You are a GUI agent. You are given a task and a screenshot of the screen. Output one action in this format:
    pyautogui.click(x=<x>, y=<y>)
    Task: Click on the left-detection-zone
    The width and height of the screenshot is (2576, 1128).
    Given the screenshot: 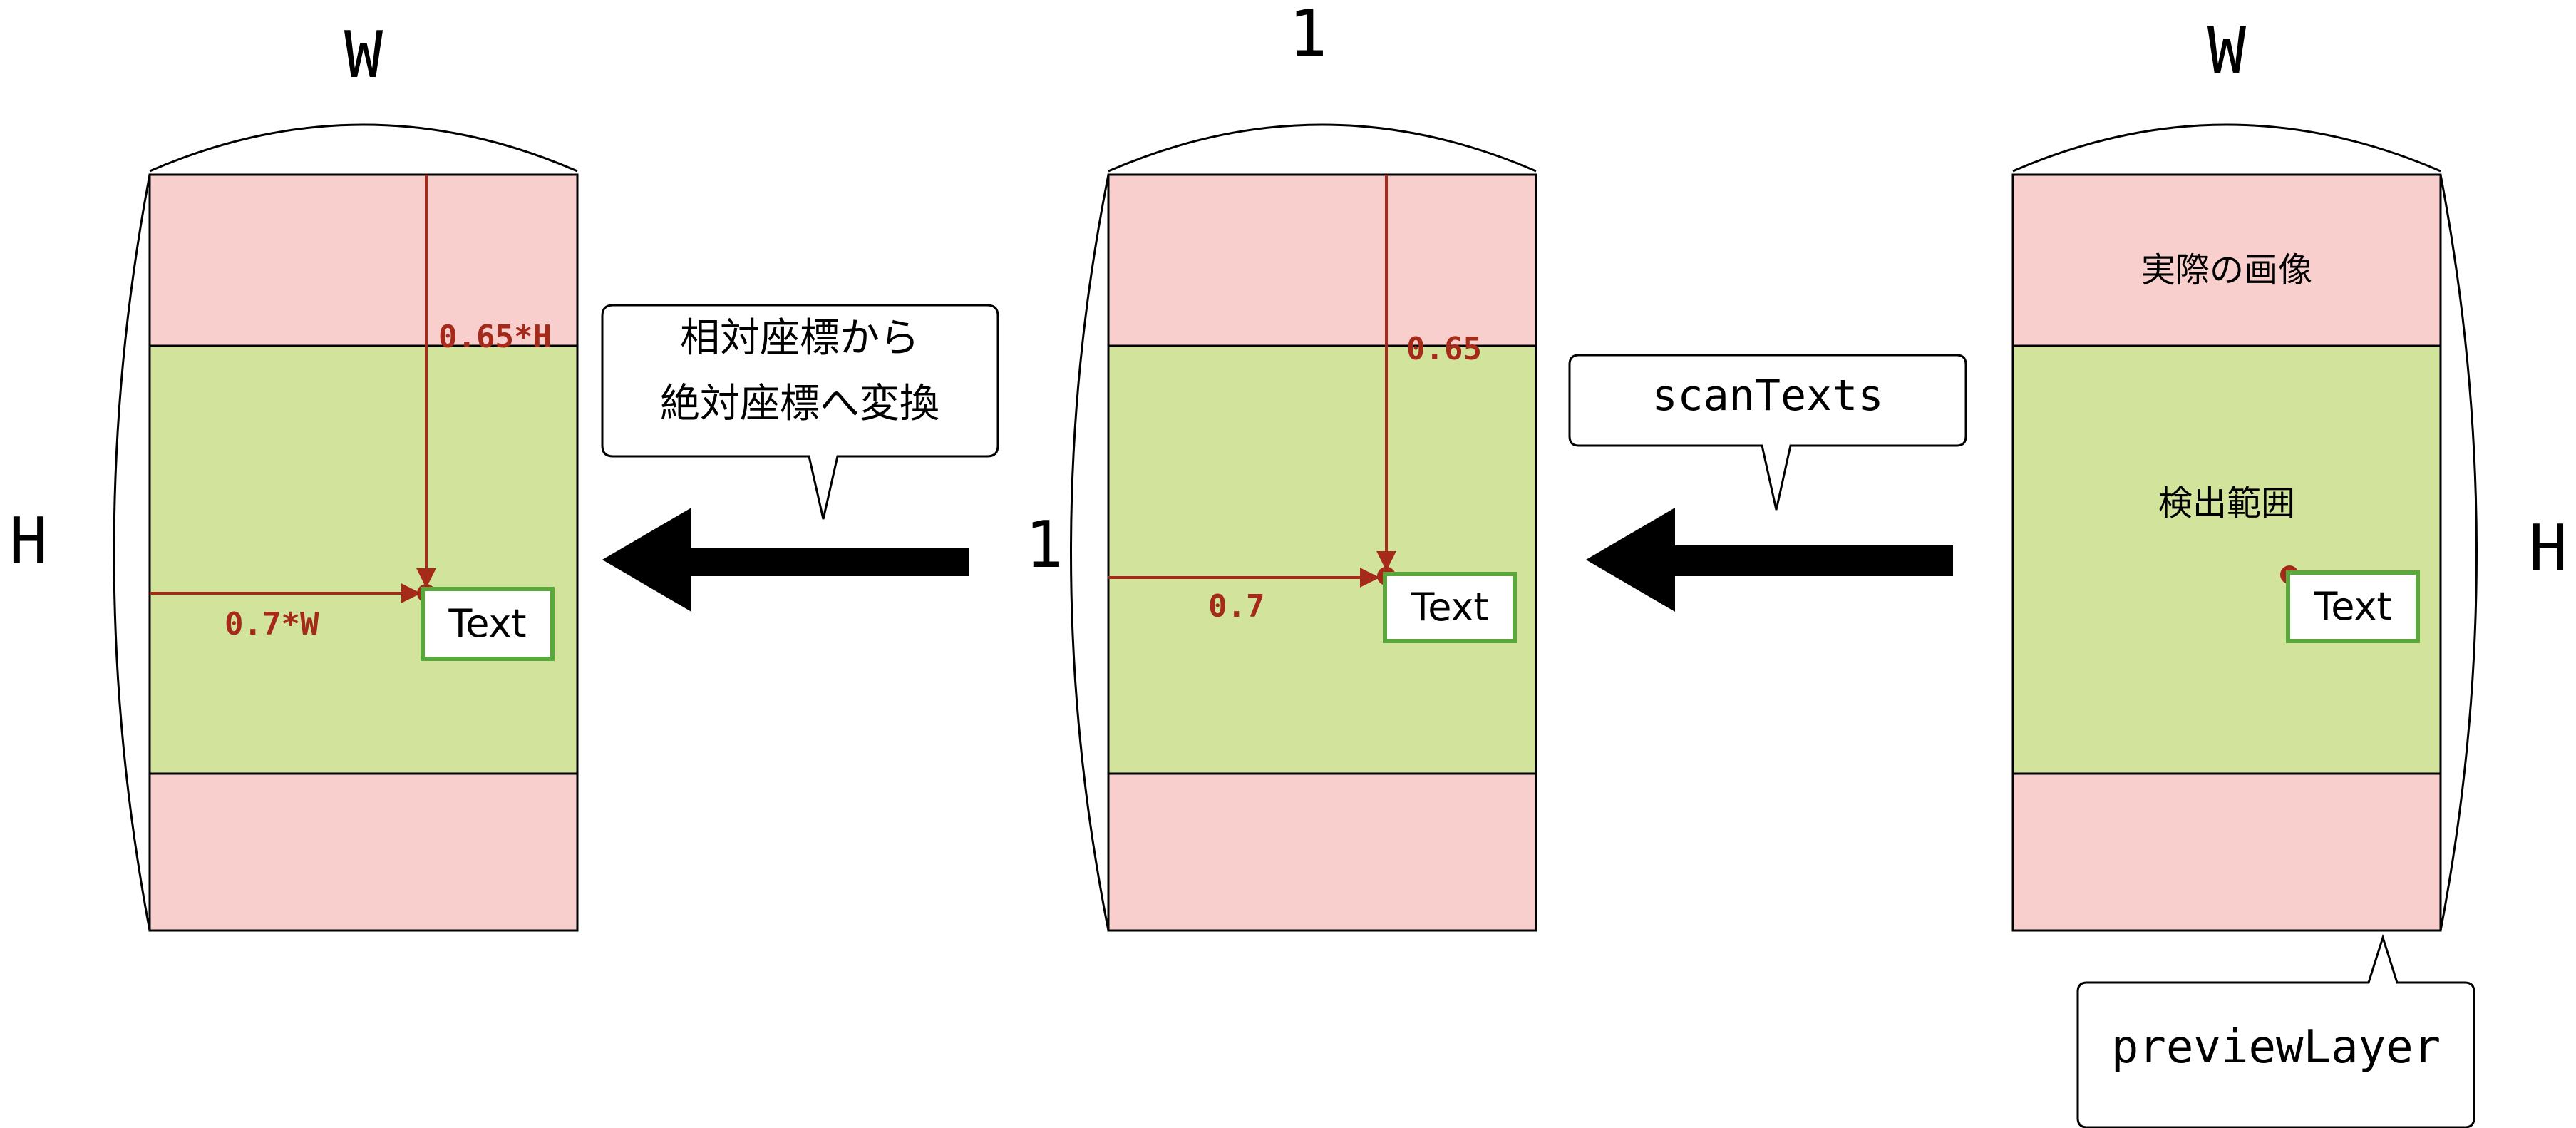 What is the action you would take?
    pyautogui.click(x=363, y=559)
    